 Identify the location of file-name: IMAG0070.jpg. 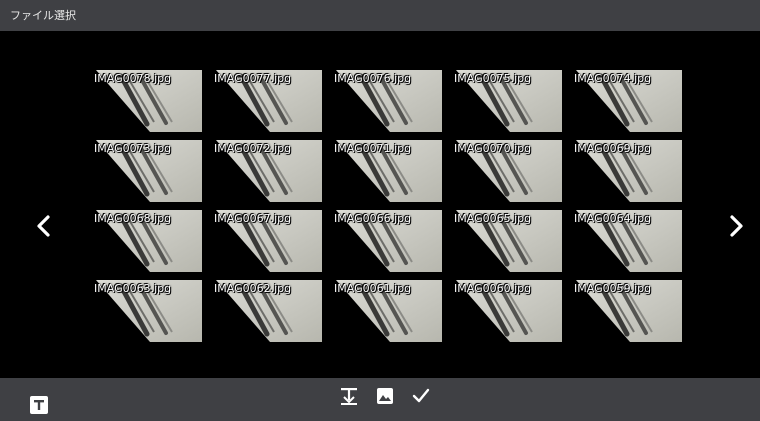
(493, 148).